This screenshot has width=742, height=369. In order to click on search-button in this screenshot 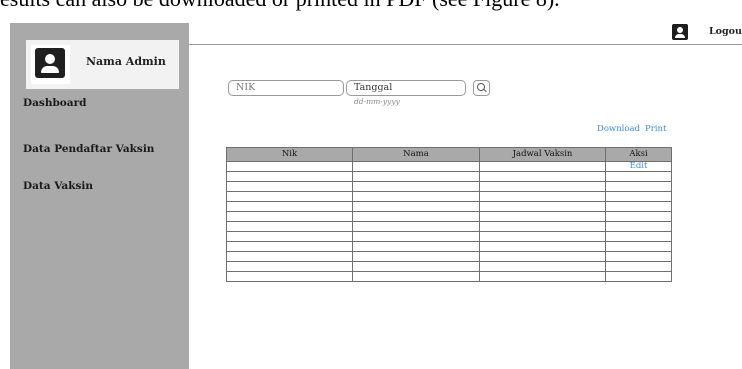, I will do `click(481, 88)`.